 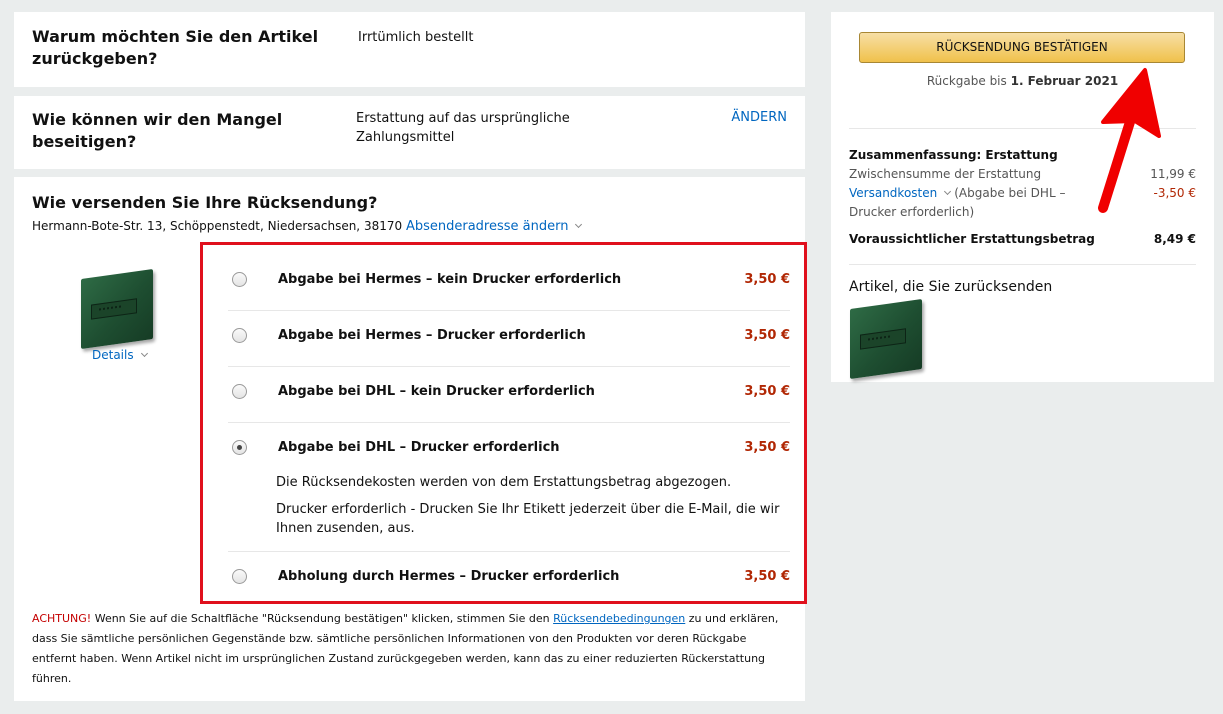 I want to click on product-image, so click(x=117, y=309).